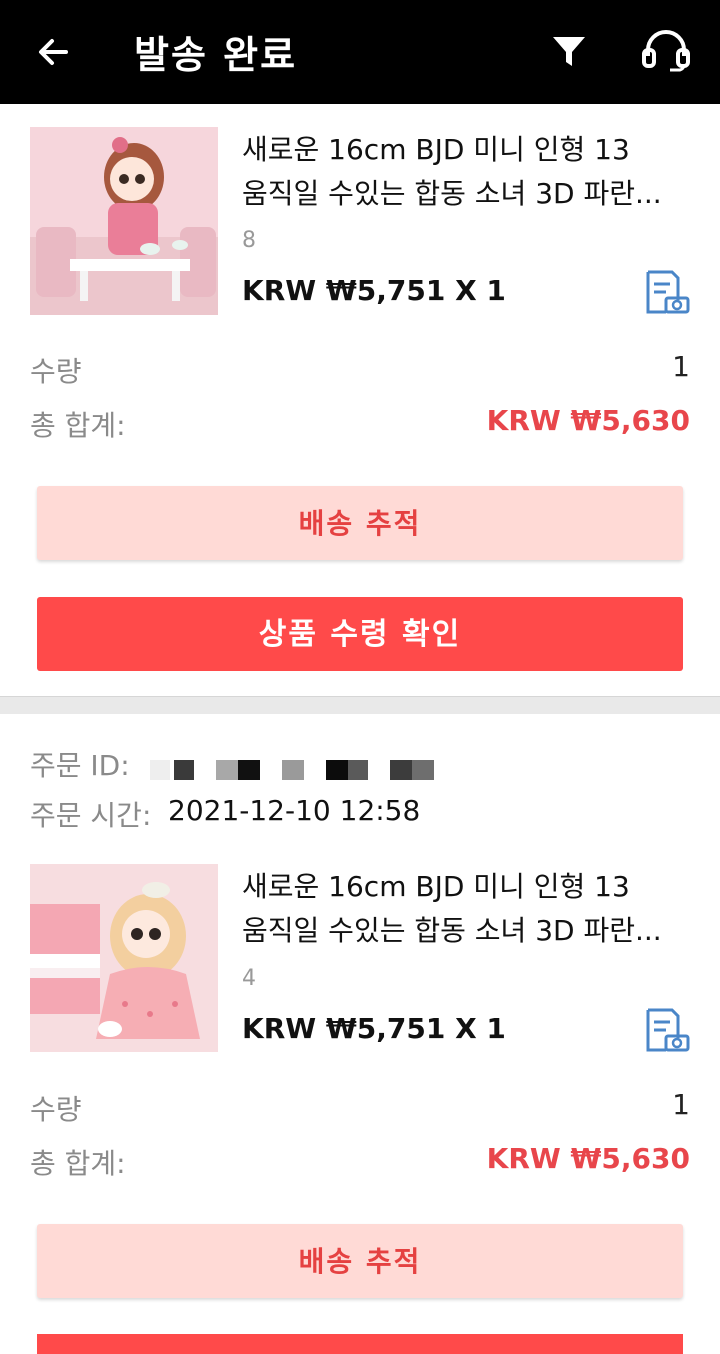 The height and width of the screenshot is (1354, 720). What do you see at coordinates (569, 52) in the screenshot?
I see `filter-icon` at bounding box center [569, 52].